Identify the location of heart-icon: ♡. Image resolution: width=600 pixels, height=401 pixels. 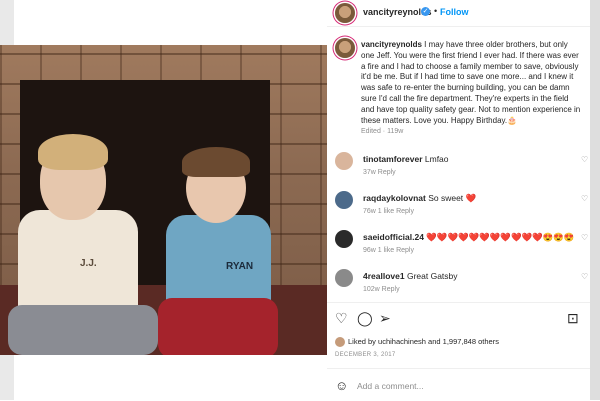
(341, 318).